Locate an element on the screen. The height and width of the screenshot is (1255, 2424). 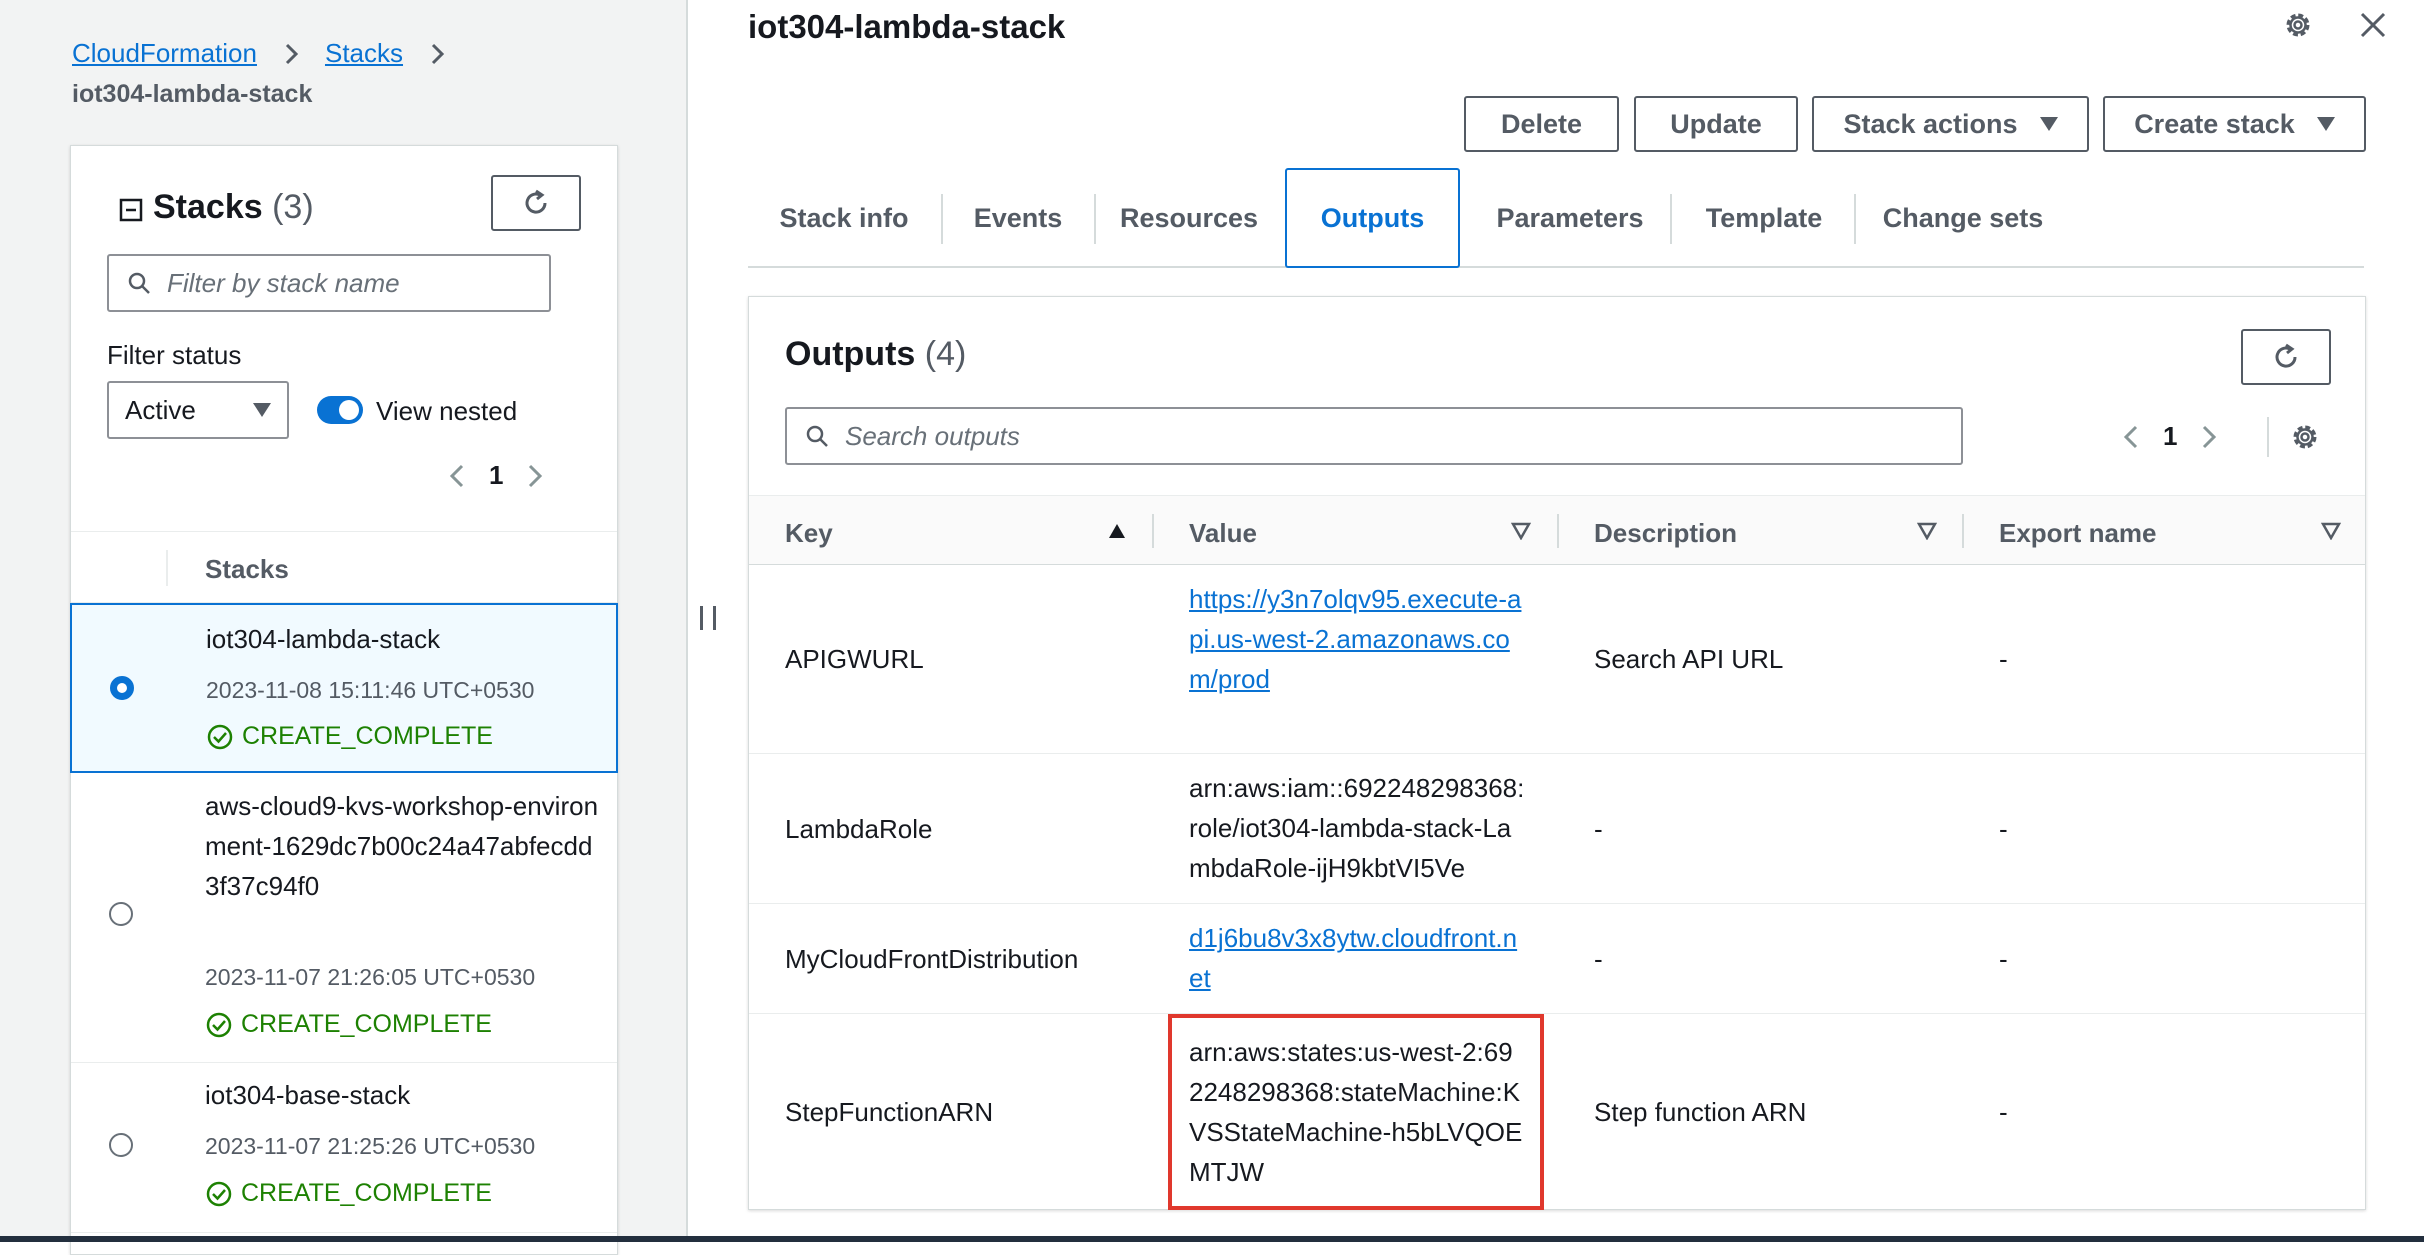
stacks-page-number: 1 is located at coordinates (496, 475).